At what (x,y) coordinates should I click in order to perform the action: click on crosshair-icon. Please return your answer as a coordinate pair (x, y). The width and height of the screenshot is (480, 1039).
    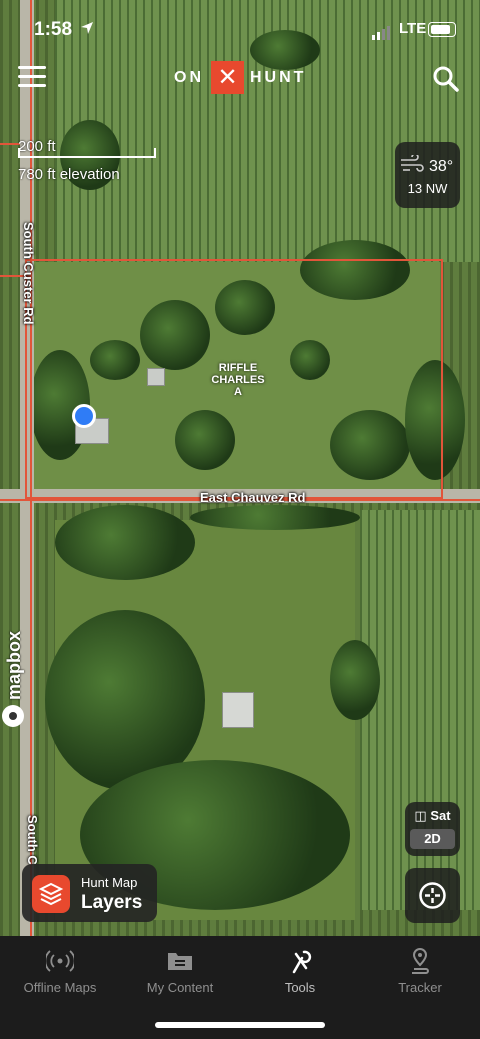
    Looking at the image, I should click on (432, 895).